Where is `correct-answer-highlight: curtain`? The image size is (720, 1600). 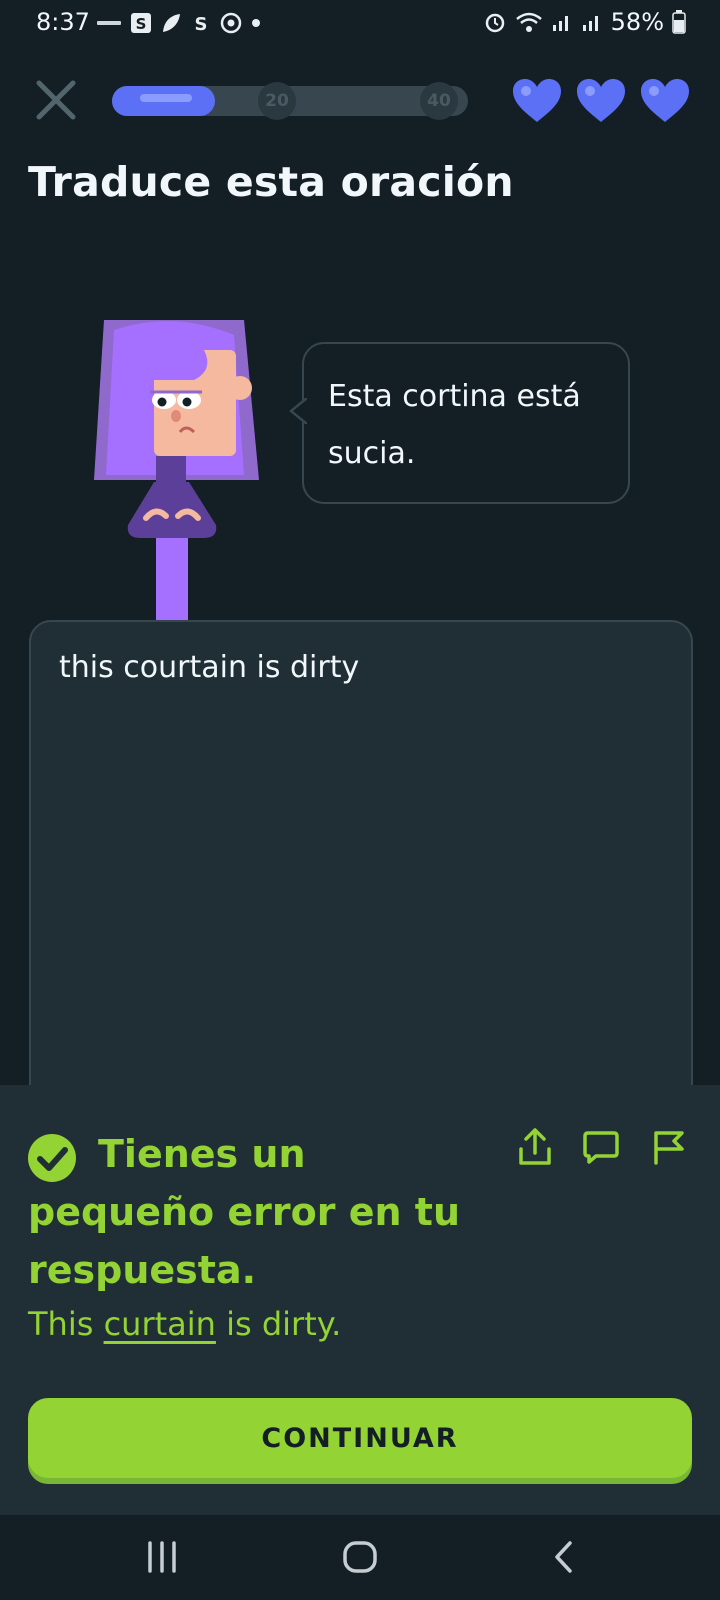
correct-answer-highlight: curtain is located at coordinates (159, 1324).